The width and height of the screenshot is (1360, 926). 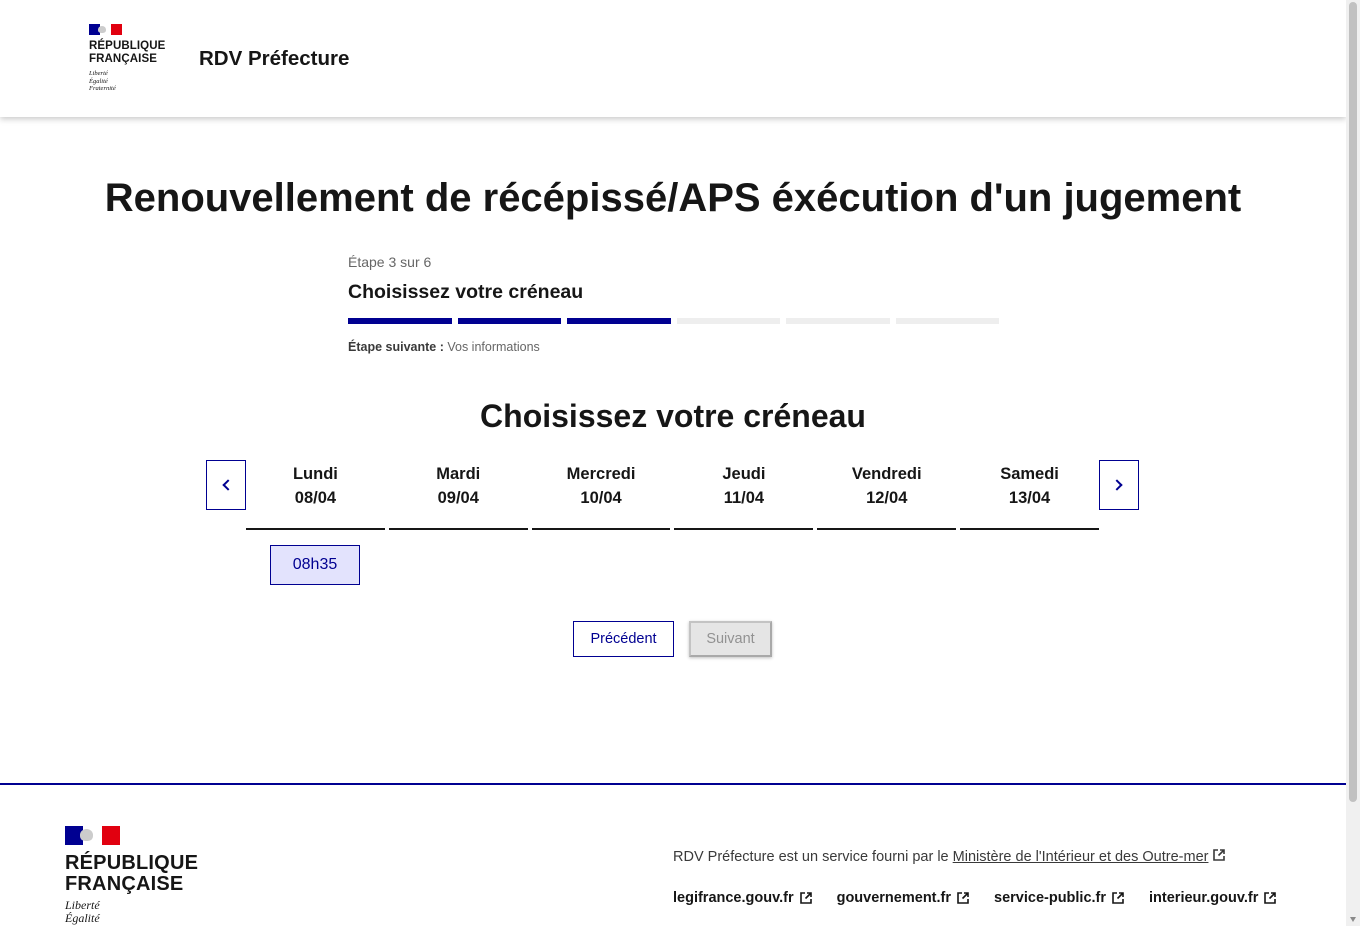 I want to click on day-column: Vendredi 12/04, so click(x=887, y=496).